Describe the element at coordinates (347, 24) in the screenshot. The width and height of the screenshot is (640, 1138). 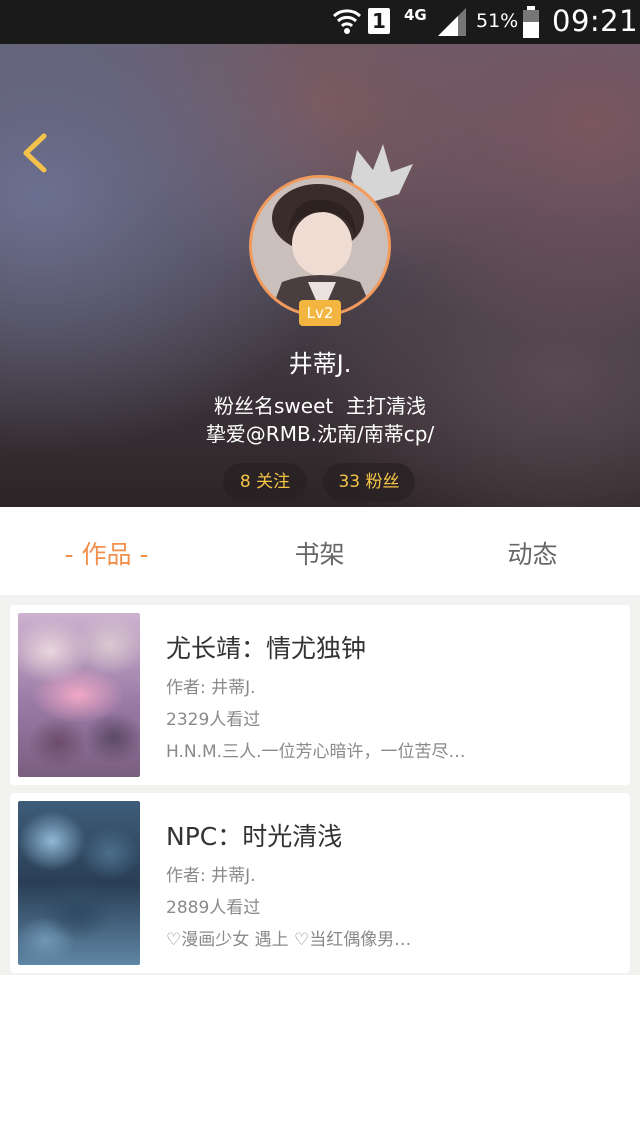
I see `wifi-icon` at that location.